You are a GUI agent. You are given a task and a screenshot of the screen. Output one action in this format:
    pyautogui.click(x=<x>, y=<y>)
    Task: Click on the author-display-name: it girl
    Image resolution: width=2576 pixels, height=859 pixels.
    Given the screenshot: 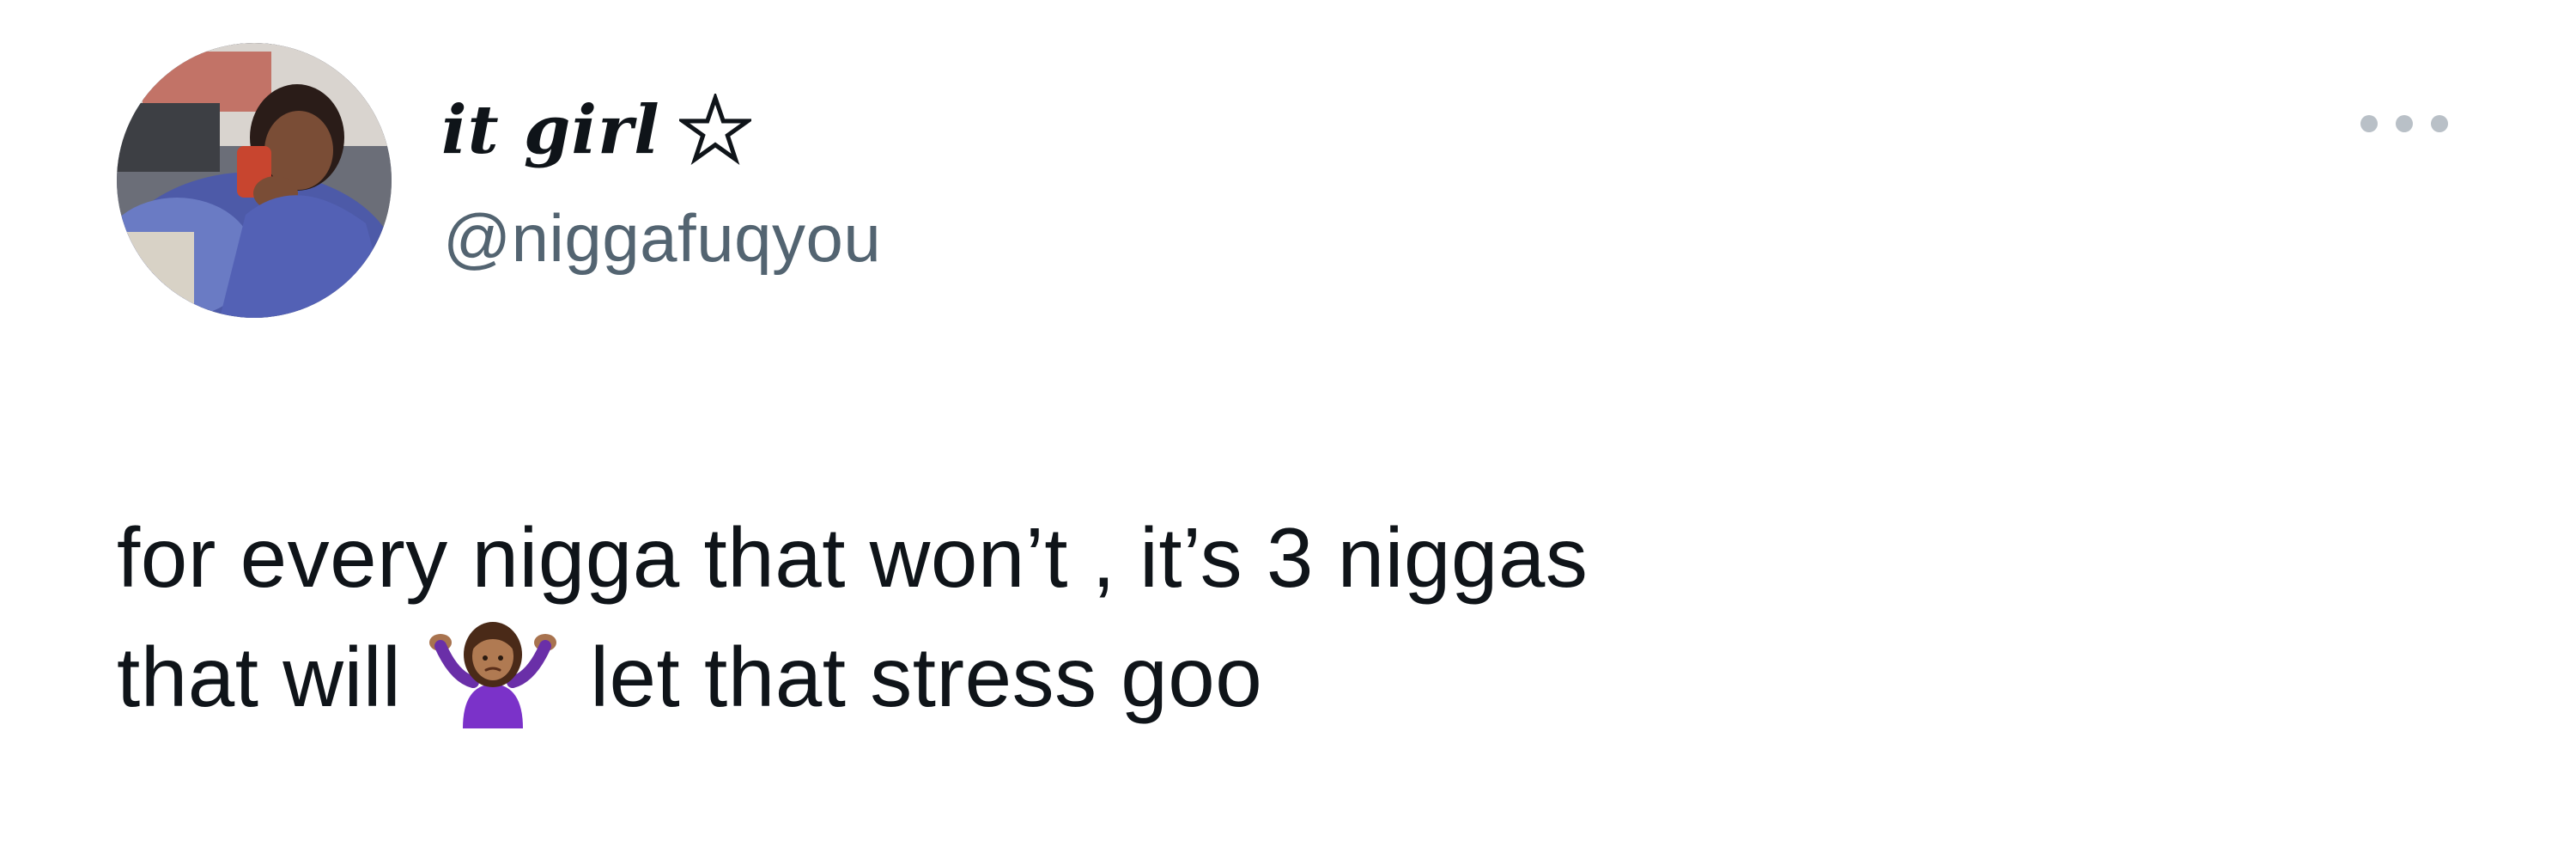 What is the action you would take?
    pyautogui.click(x=550, y=130)
    